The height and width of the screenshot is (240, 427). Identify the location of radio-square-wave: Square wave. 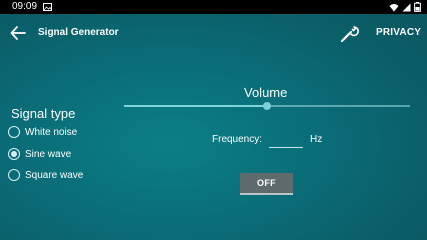
(45, 175).